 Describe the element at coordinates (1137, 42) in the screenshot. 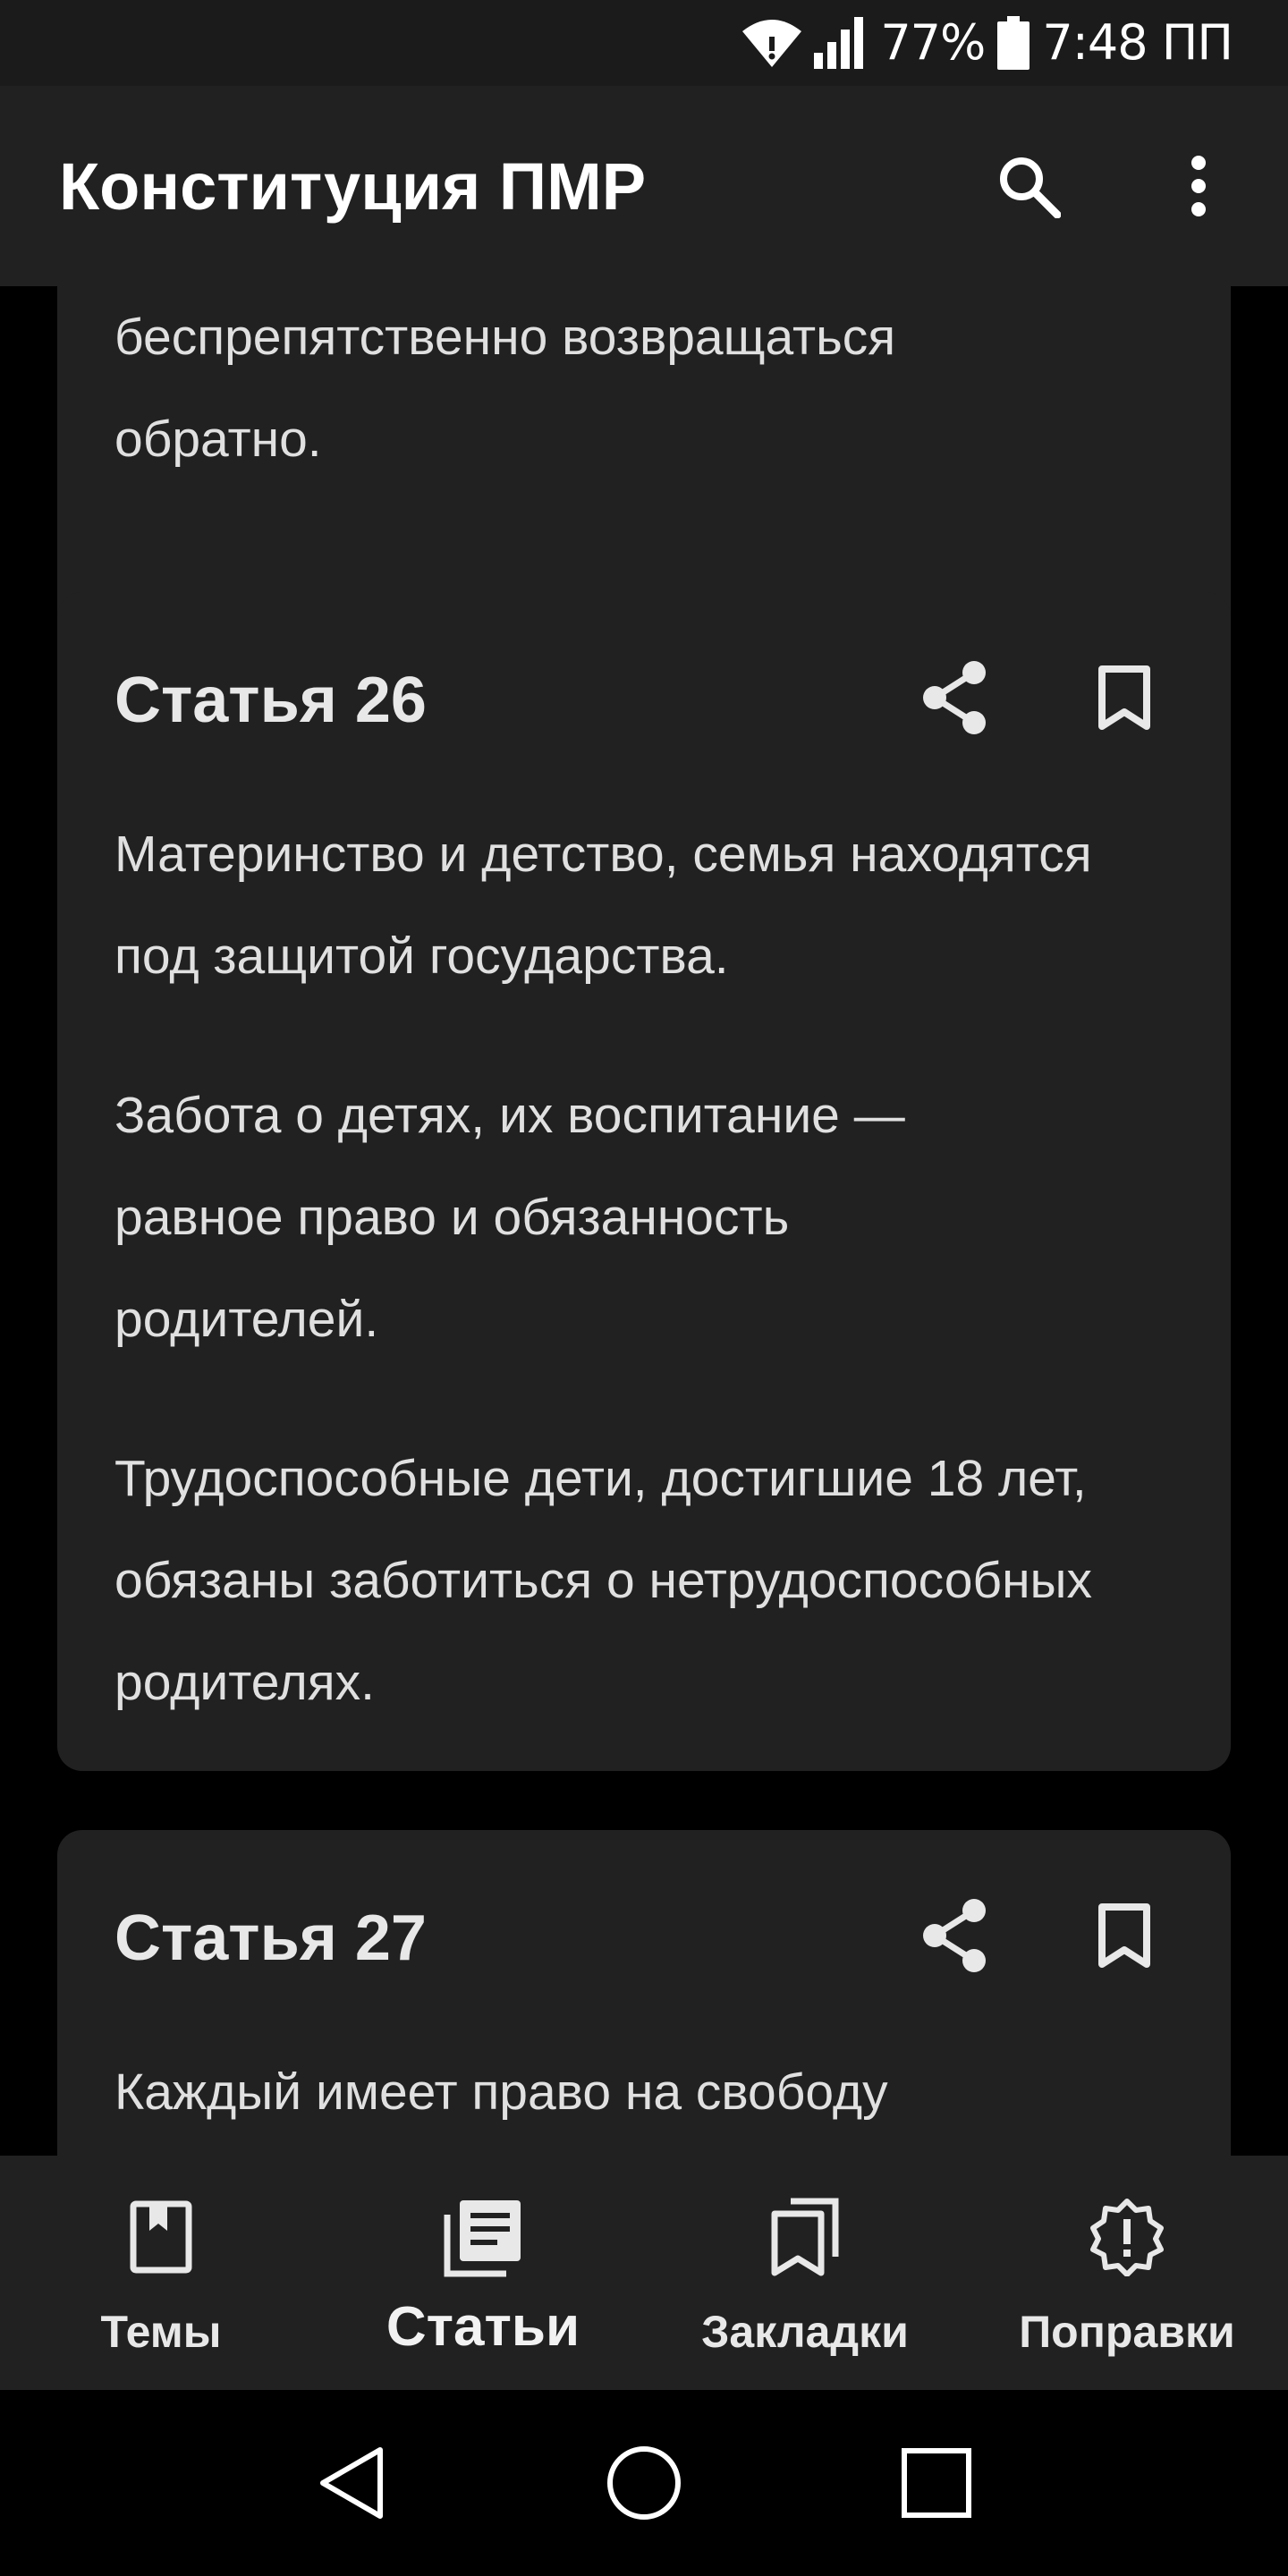

I see `clock: 7:48 ПП` at that location.